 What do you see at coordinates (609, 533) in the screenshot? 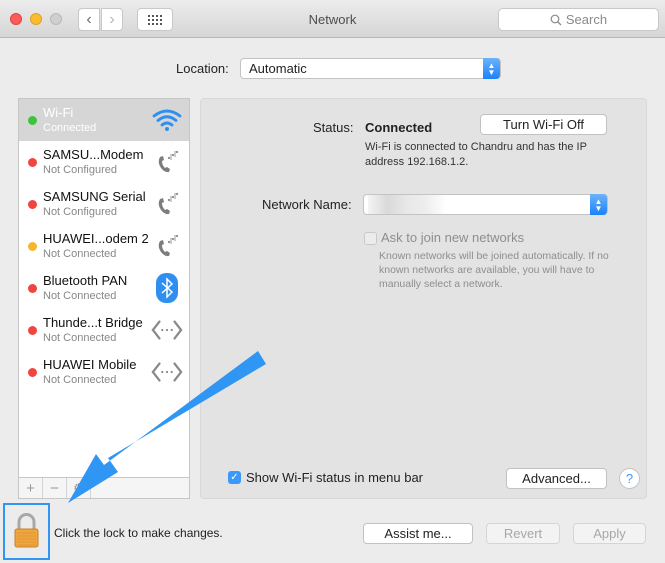
I see `apply-button: Apply` at bounding box center [609, 533].